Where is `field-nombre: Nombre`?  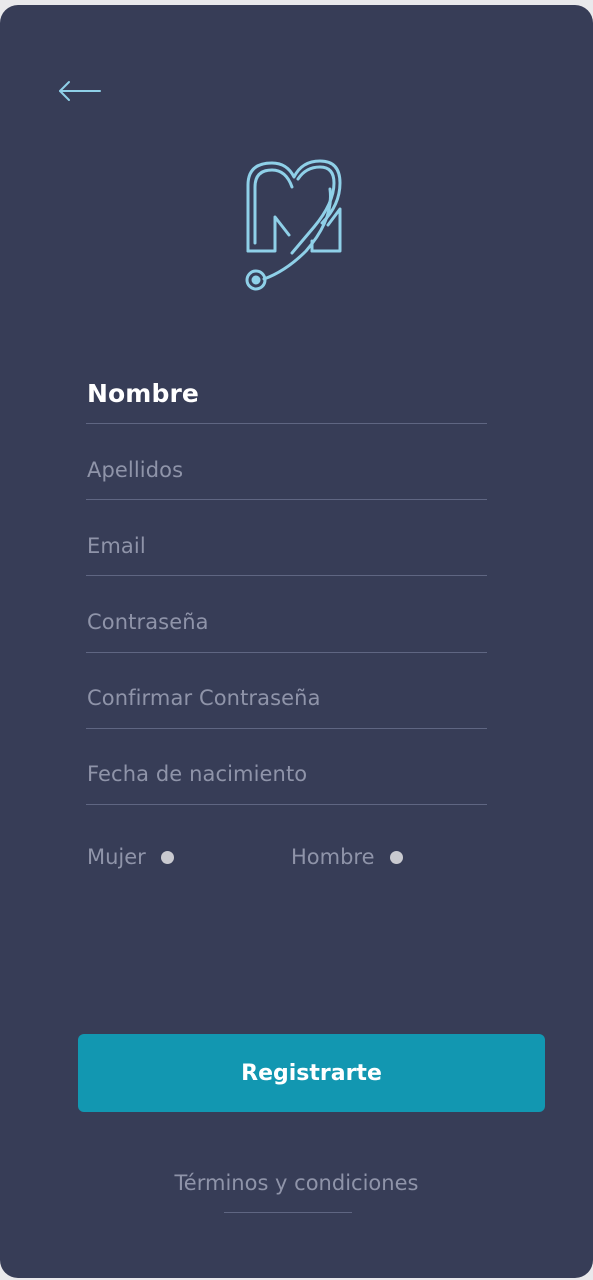 field-nombre: Nombre is located at coordinates (286, 398).